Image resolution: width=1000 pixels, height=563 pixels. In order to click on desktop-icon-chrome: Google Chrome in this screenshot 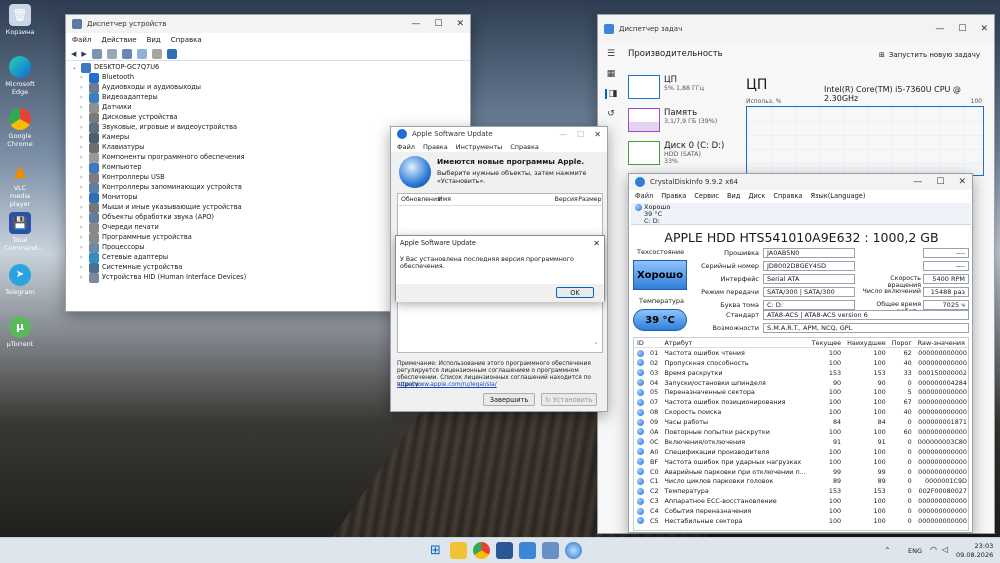, I will do `click(20, 128)`.